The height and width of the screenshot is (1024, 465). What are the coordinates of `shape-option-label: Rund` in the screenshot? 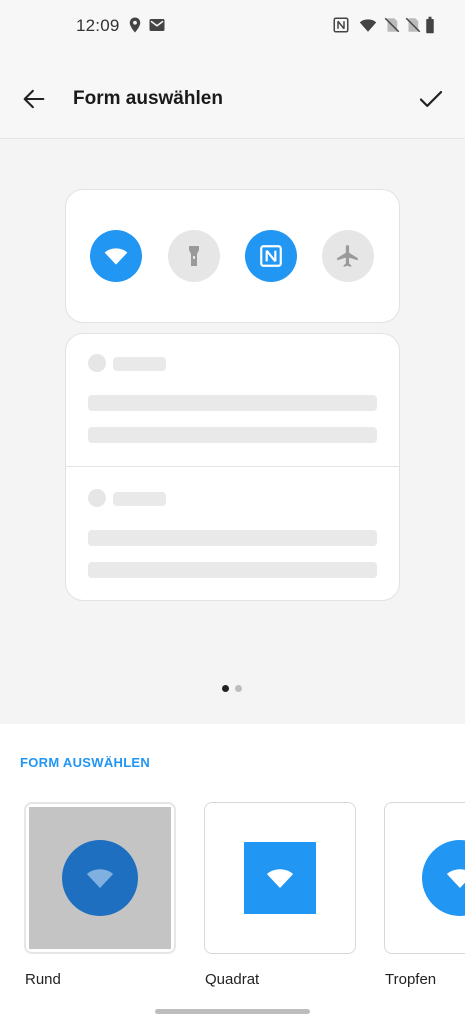 It's located at (43, 979).